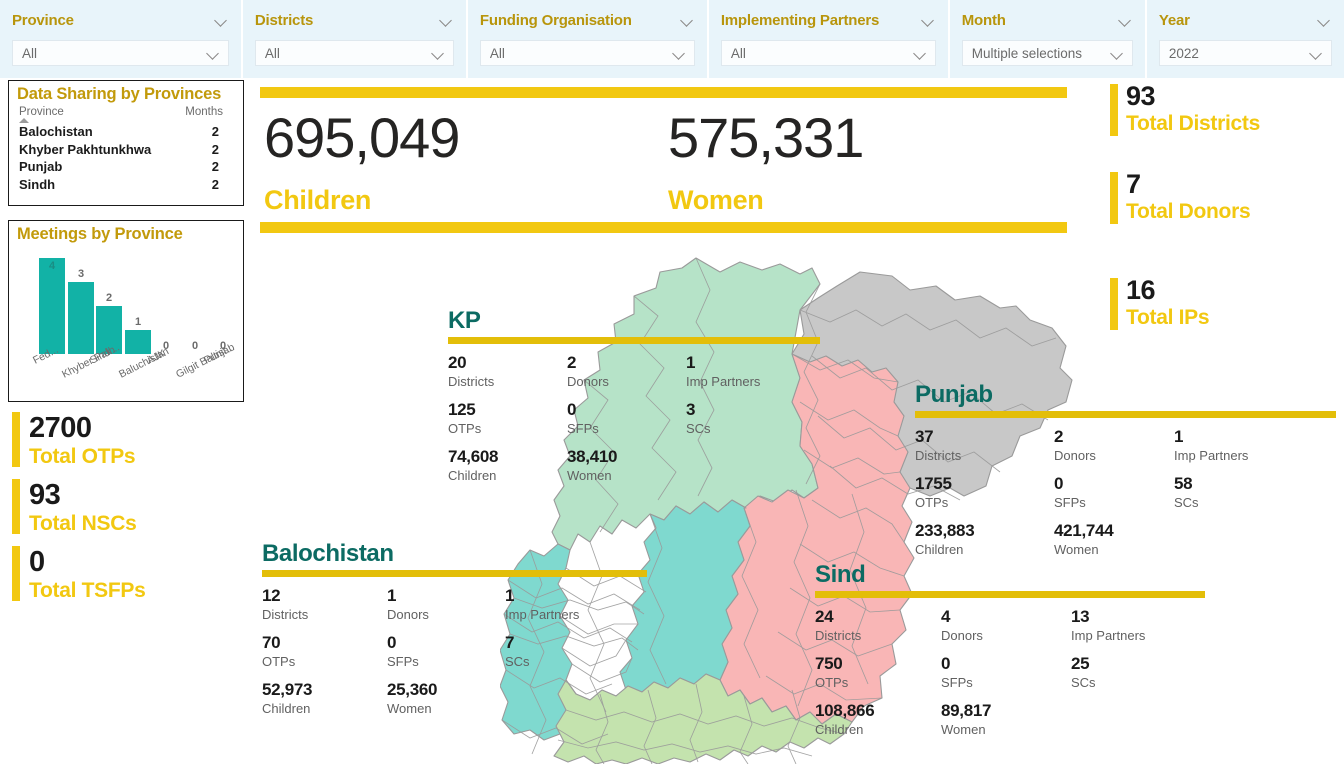 This screenshot has height=764, width=1344. Describe the element at coordinates (507, 465) in the screenshot. I see `metric-children: 74,608 Children` at that location.